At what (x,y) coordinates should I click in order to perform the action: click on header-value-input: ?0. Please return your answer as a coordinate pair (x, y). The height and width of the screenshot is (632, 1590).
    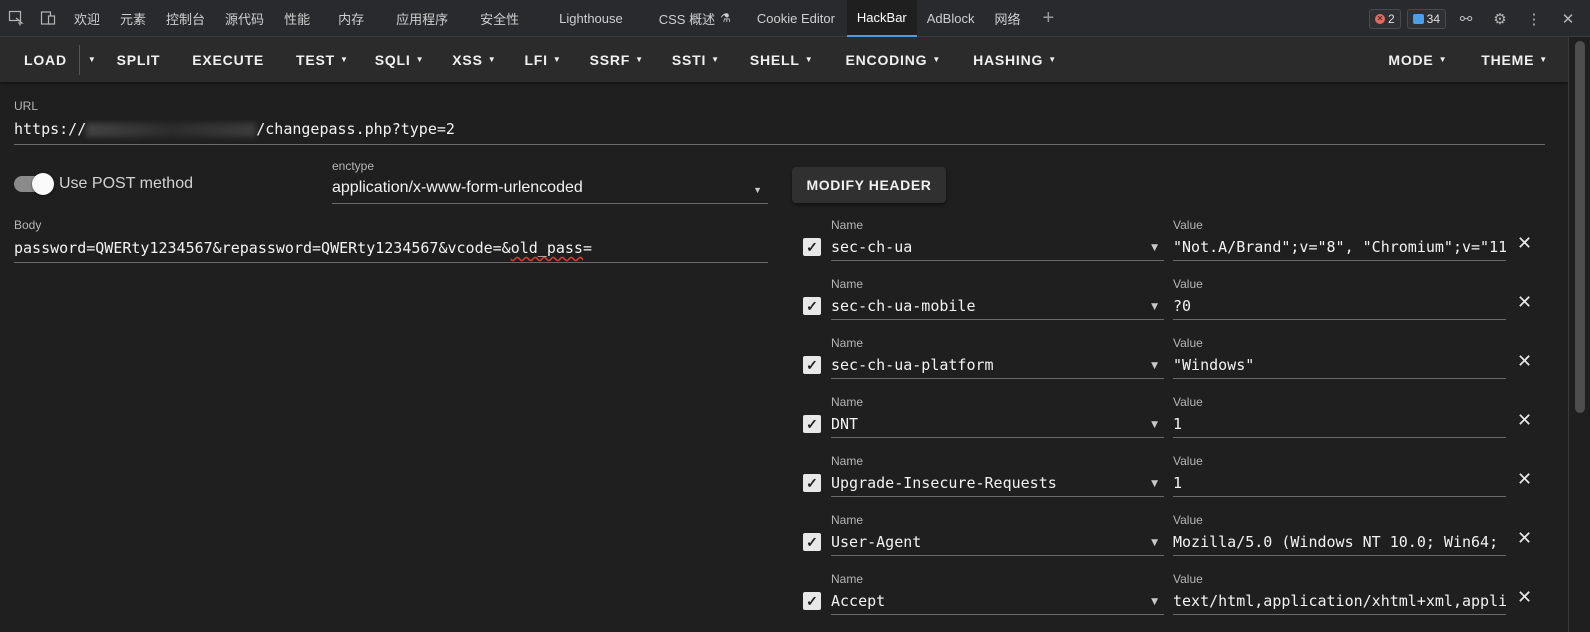
    Looking at the image, I should click on (1339, 306).